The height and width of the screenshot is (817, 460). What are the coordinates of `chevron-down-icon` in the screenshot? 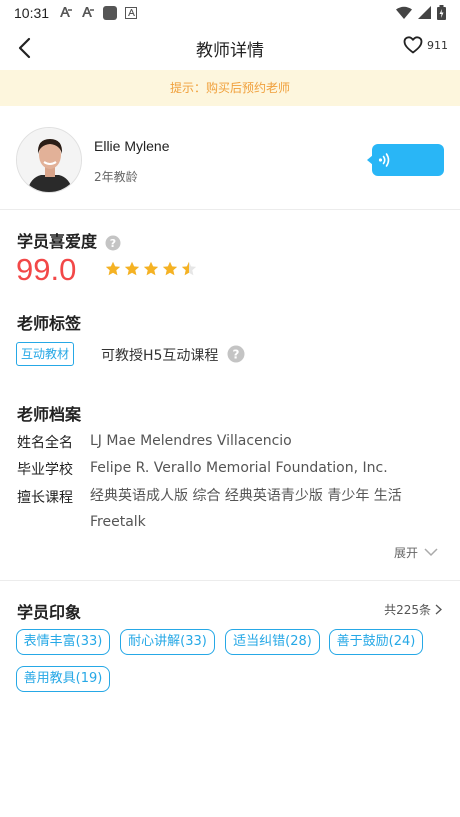 It's located at (431, 552).